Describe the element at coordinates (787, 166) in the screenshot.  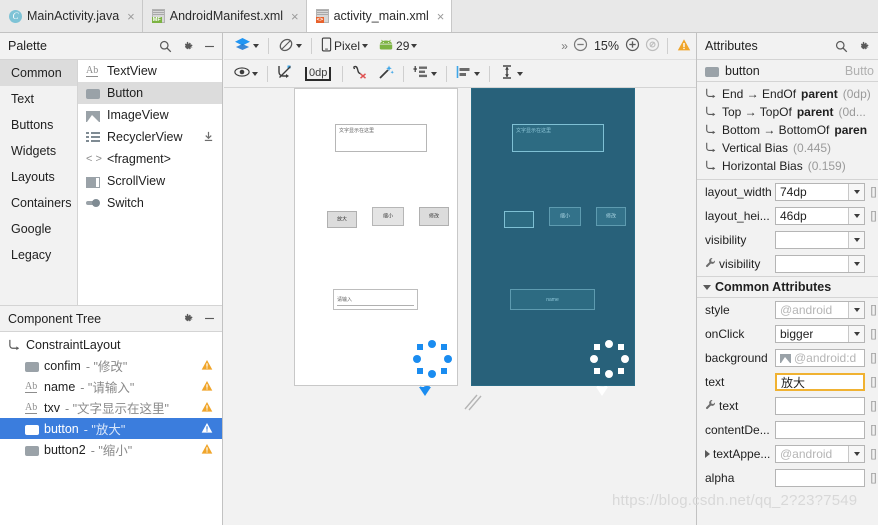
I see `constraint-horizontal-bias: Horizontal Bias (0.159)` at that location.